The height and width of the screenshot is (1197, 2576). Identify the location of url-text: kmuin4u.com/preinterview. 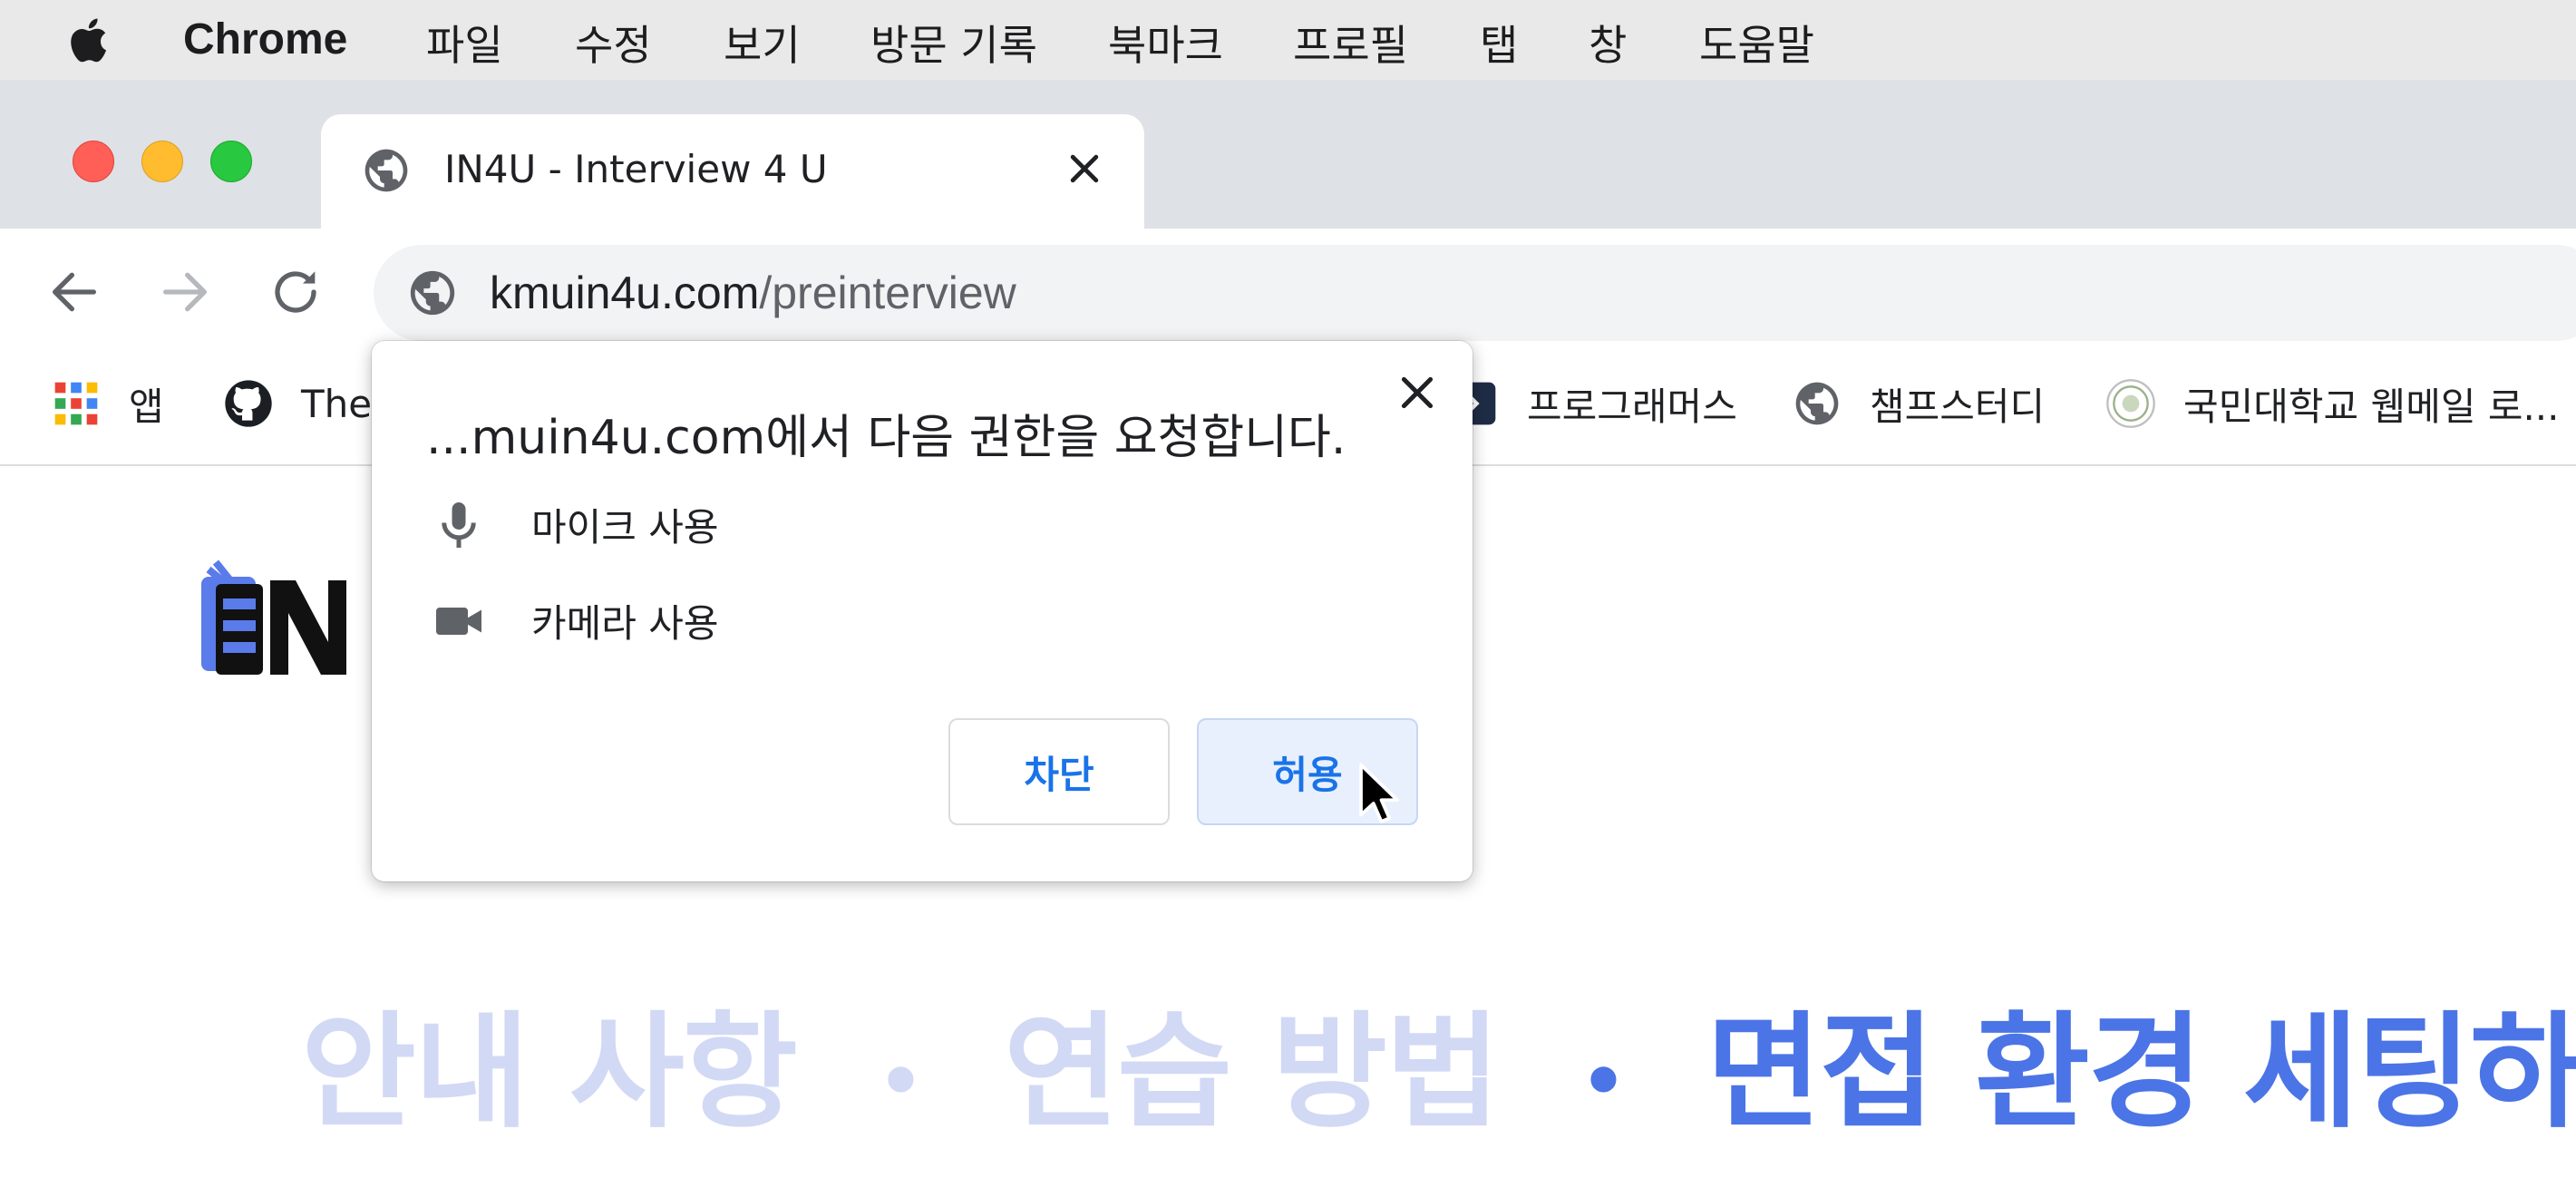
(753, 293).